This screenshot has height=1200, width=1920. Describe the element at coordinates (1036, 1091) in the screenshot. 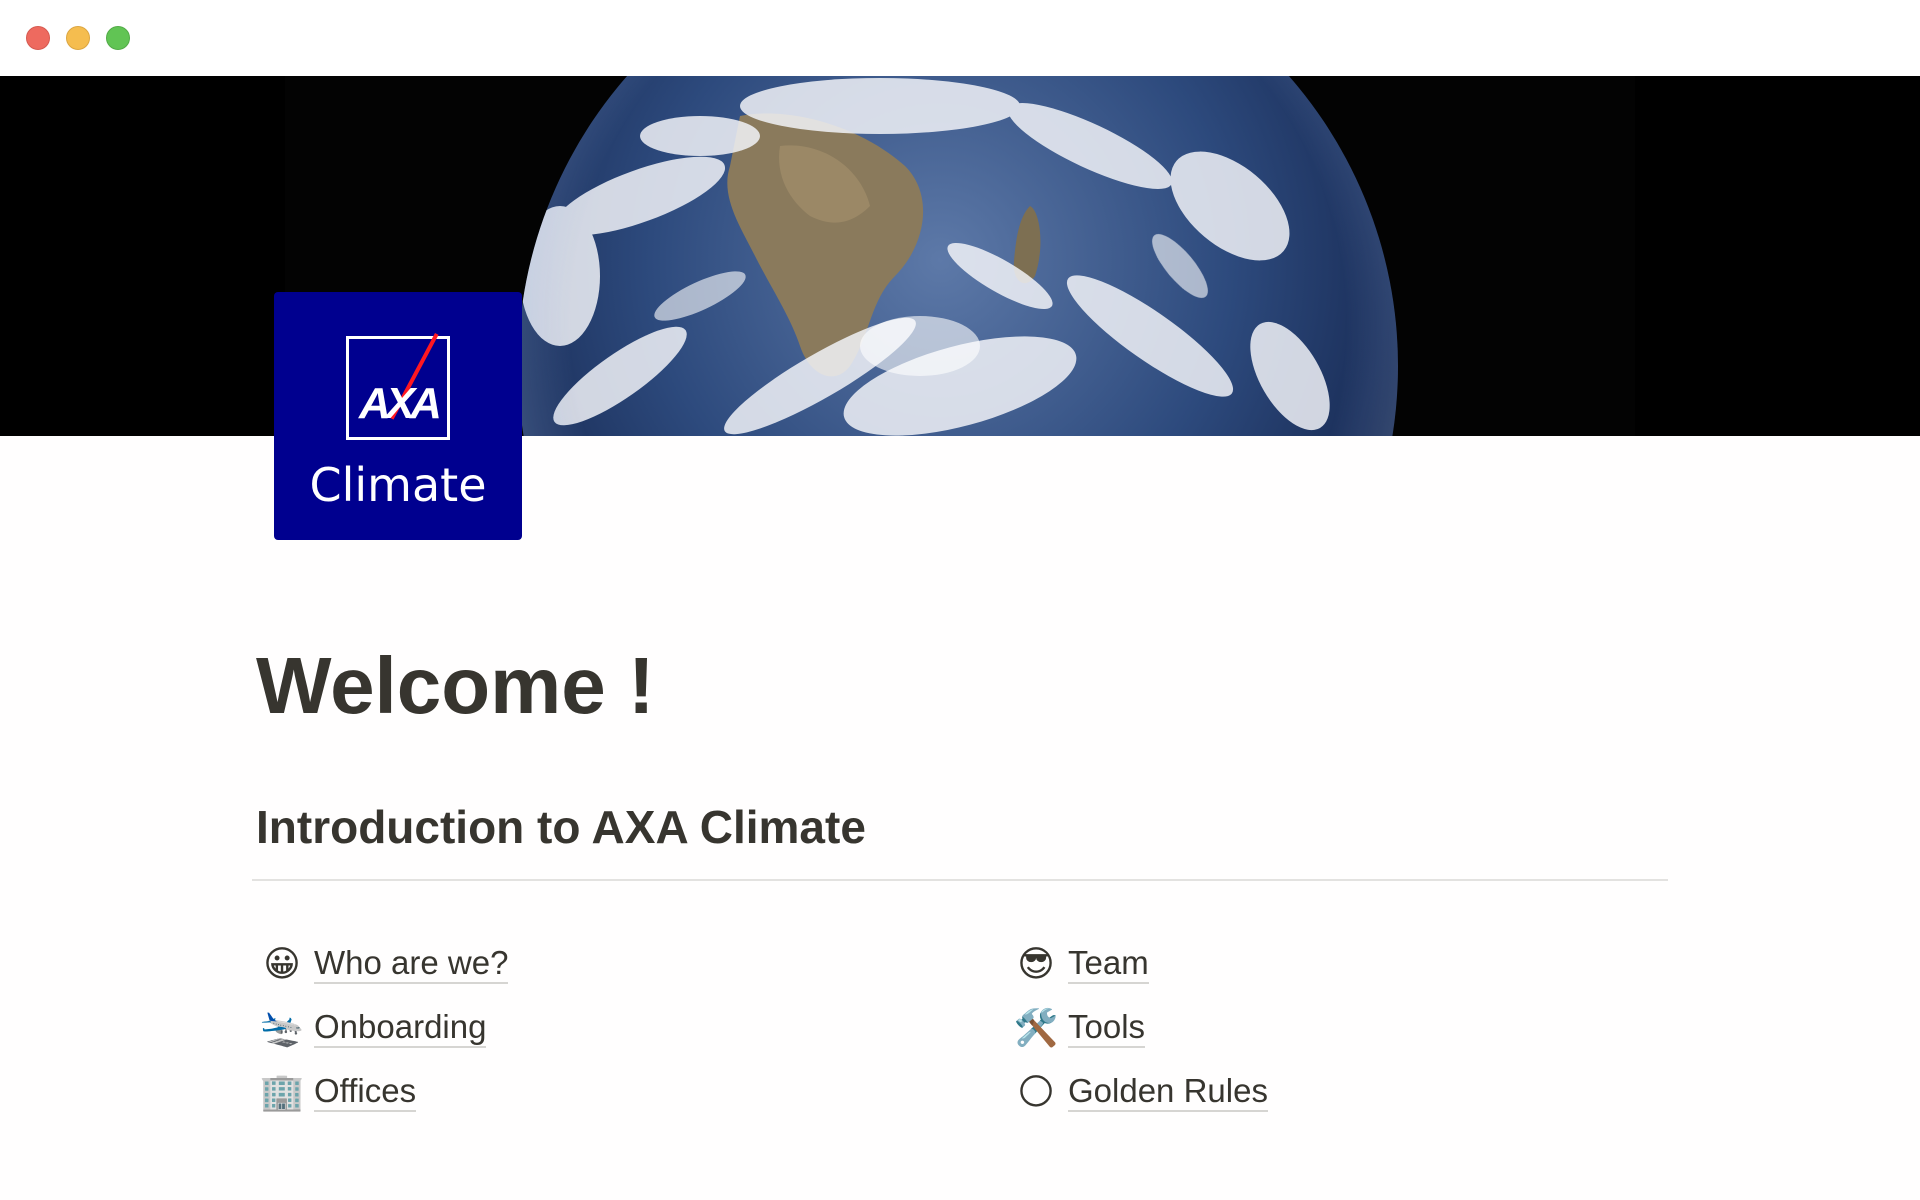

I see `full-moon-icon: 🌕` at that location.